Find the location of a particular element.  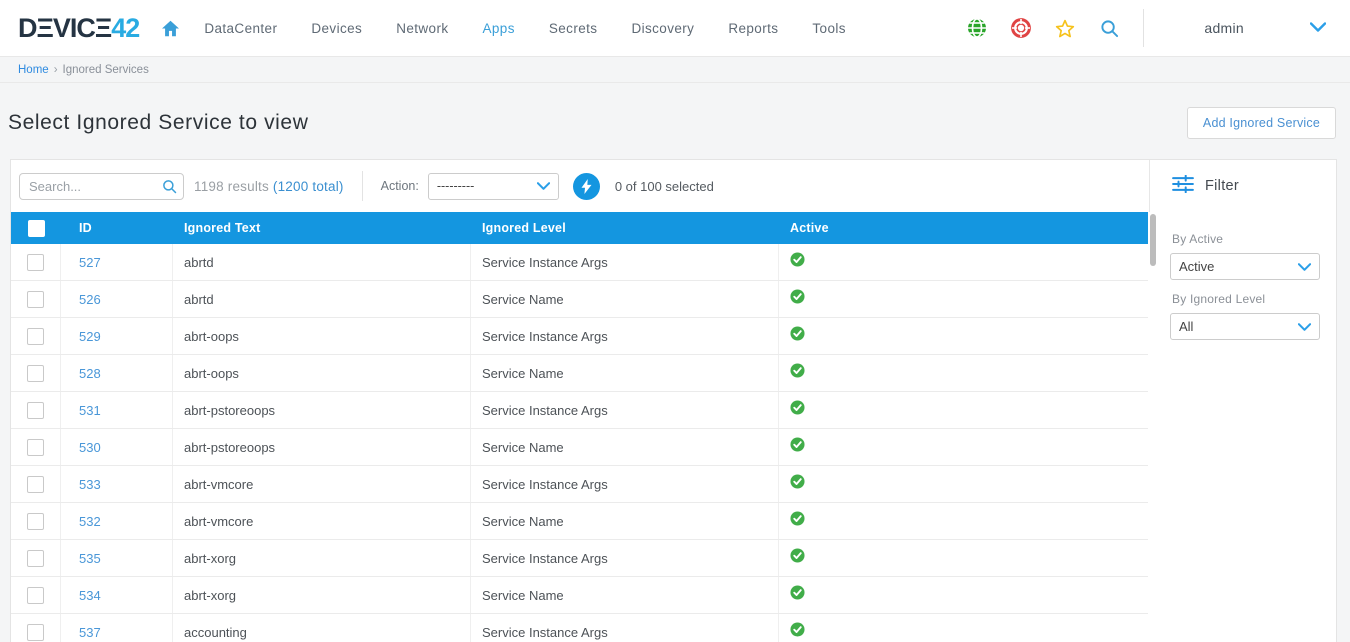

row-id-link: 535 is located at coordinates (90, 558).